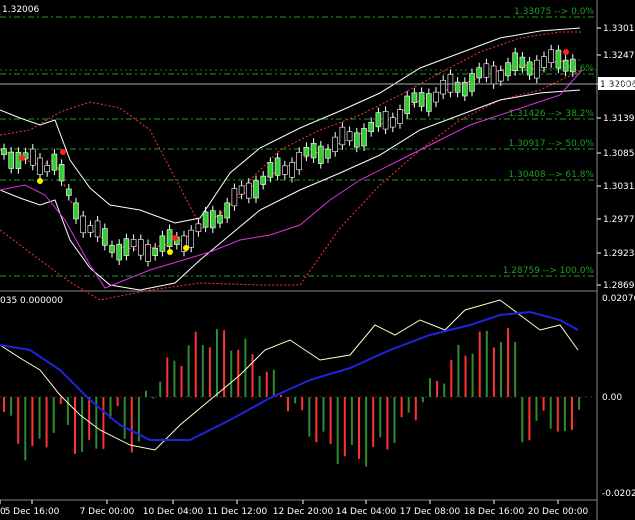 Image resolution: width=635 pixels, height=520 pixels. What do you see at coordinates (619, 119) in the screenshot?
I see `price-tick-label: 1.31395` at bounding box center [619, 119].